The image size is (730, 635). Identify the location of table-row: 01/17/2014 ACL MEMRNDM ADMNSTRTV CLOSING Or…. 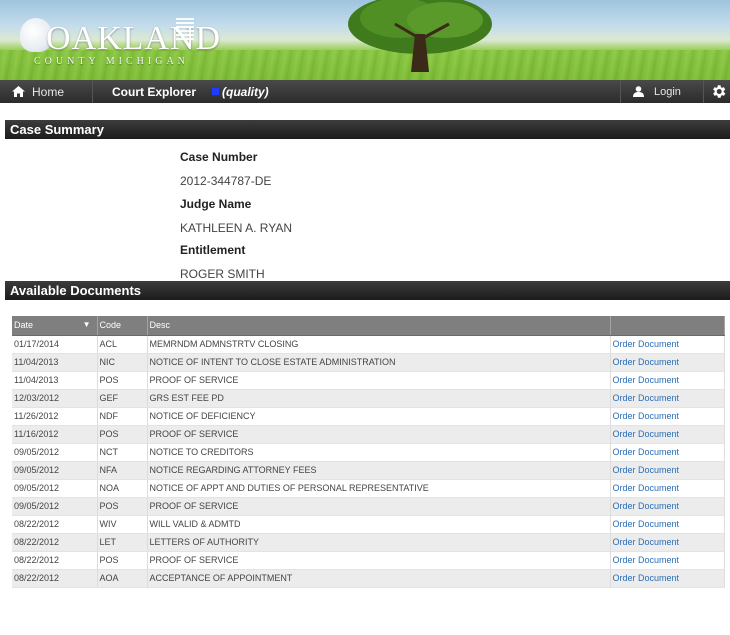
(368, 344).